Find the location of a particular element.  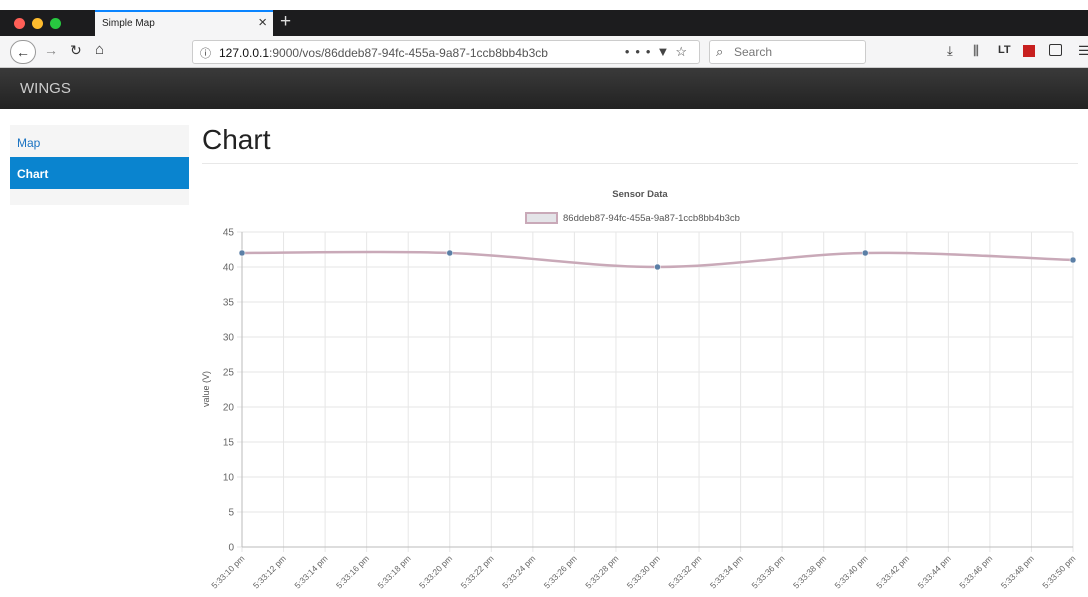

y-tick-label: 35 is located at coordinates (229, 303).